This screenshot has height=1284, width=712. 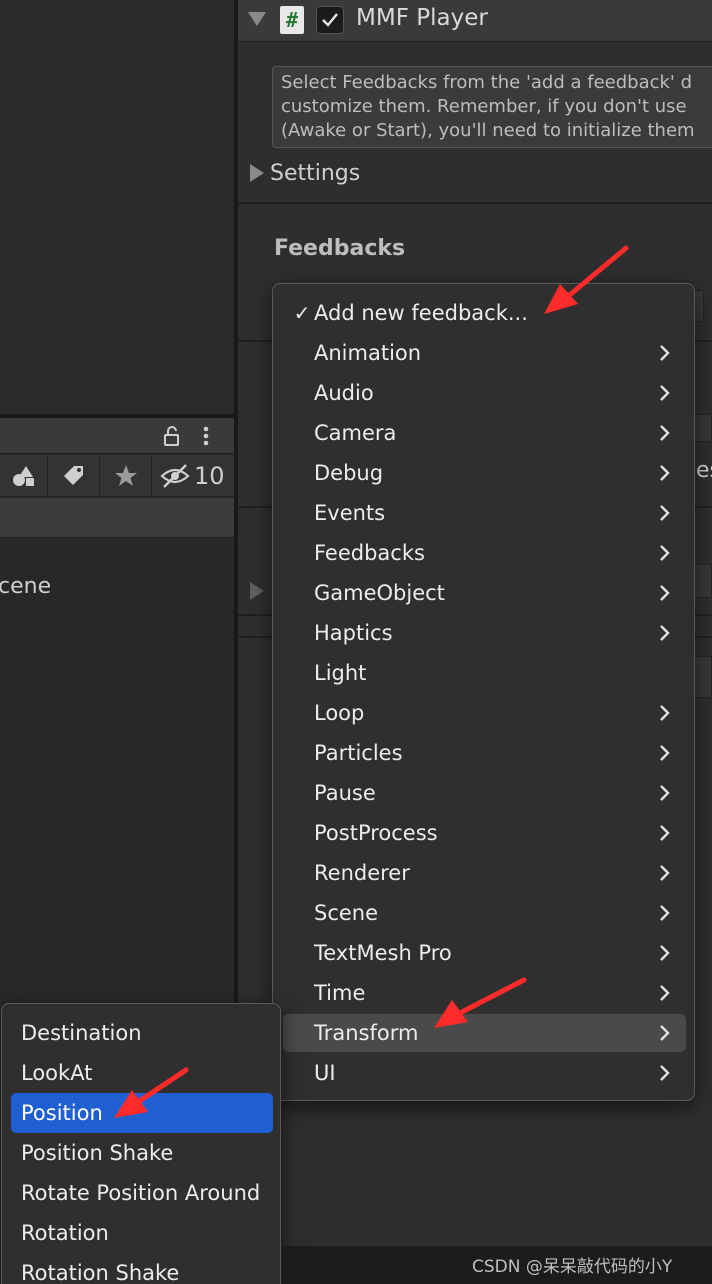 What do you see at coordinates (484, 513) in the screenshot?
I see `menu-item: Events` at bounding box center [484, 513].